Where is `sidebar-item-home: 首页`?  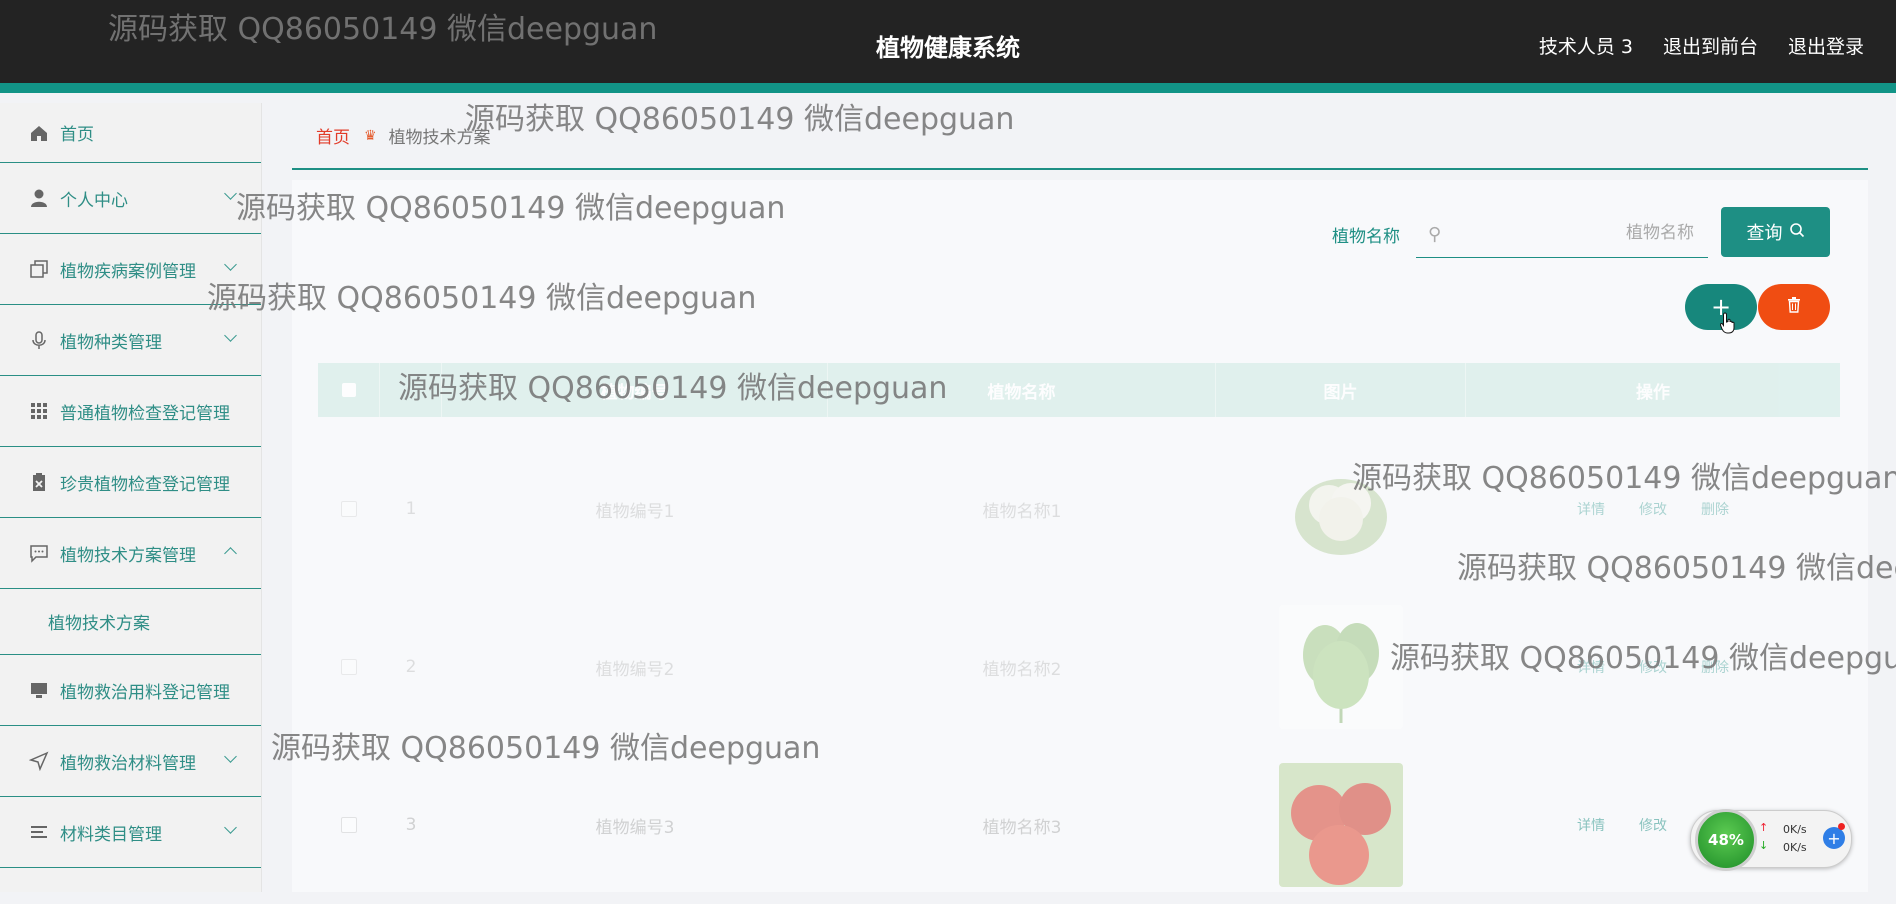
sidebar-item-home: 首页 is located at coordinates (130, 133).